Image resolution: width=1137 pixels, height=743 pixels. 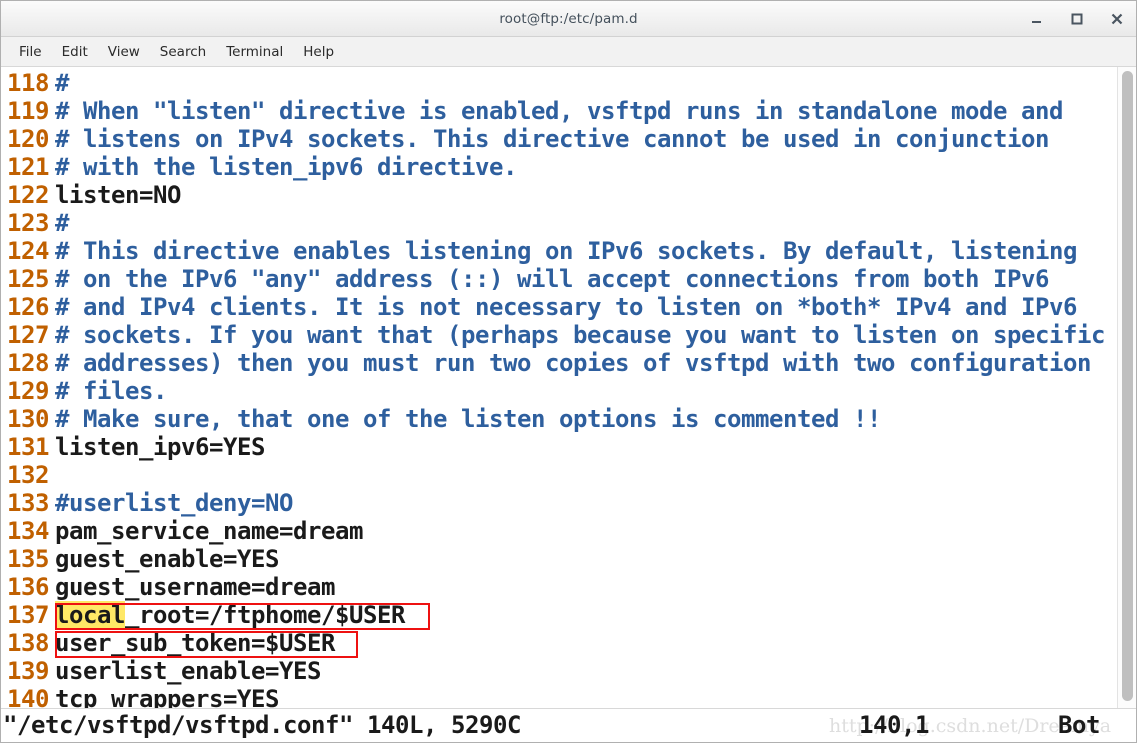 I want to click on minimize-icon, so click(x=1037, y=19).